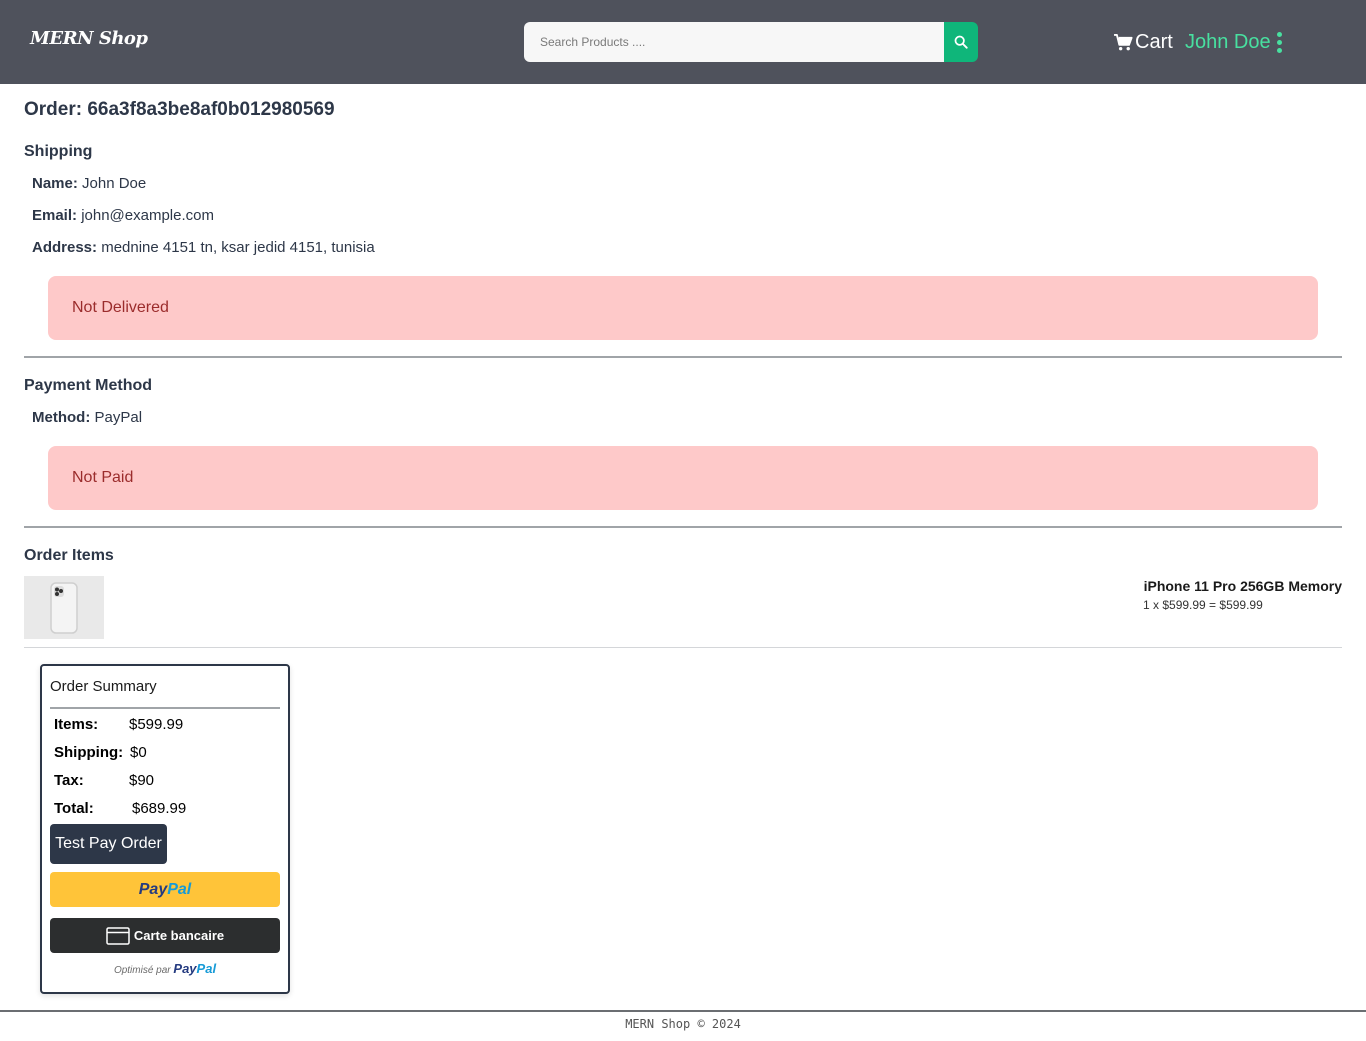 This screenshot has width=1366, height=1041. Describe the element at coordinates (74, 808) in the screenshot. I see `summary-total-label: Total:` at that location.